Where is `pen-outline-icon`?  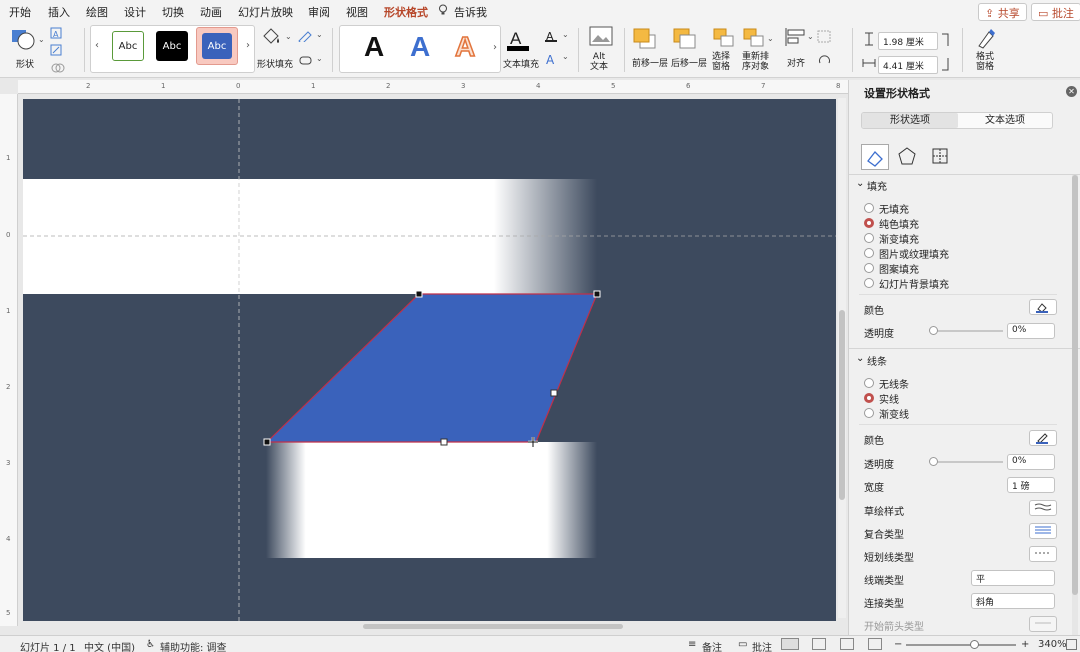
pen-outline-icon is located at coordinates (306, 37).